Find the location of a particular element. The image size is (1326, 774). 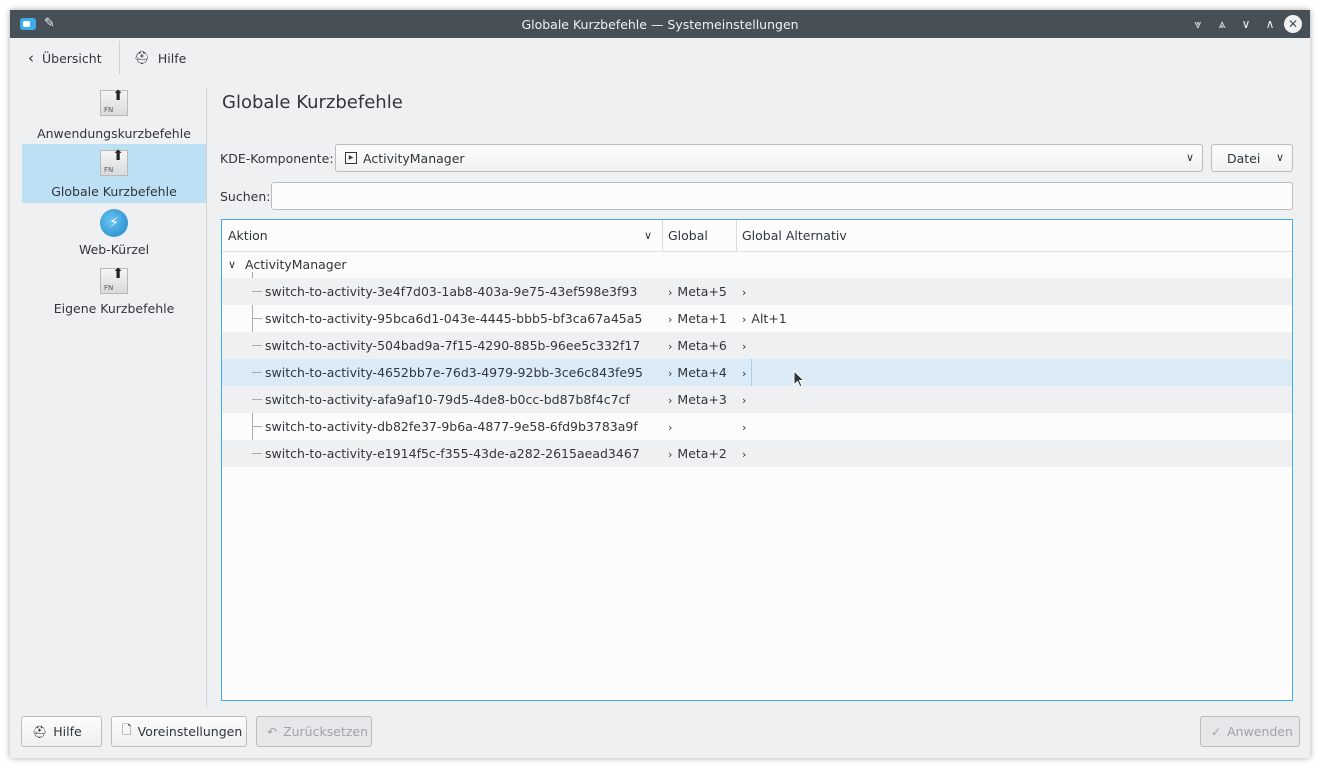

tree-header: Aktion ∨ Global Global Alternativ is located at coordinates (757, 236).